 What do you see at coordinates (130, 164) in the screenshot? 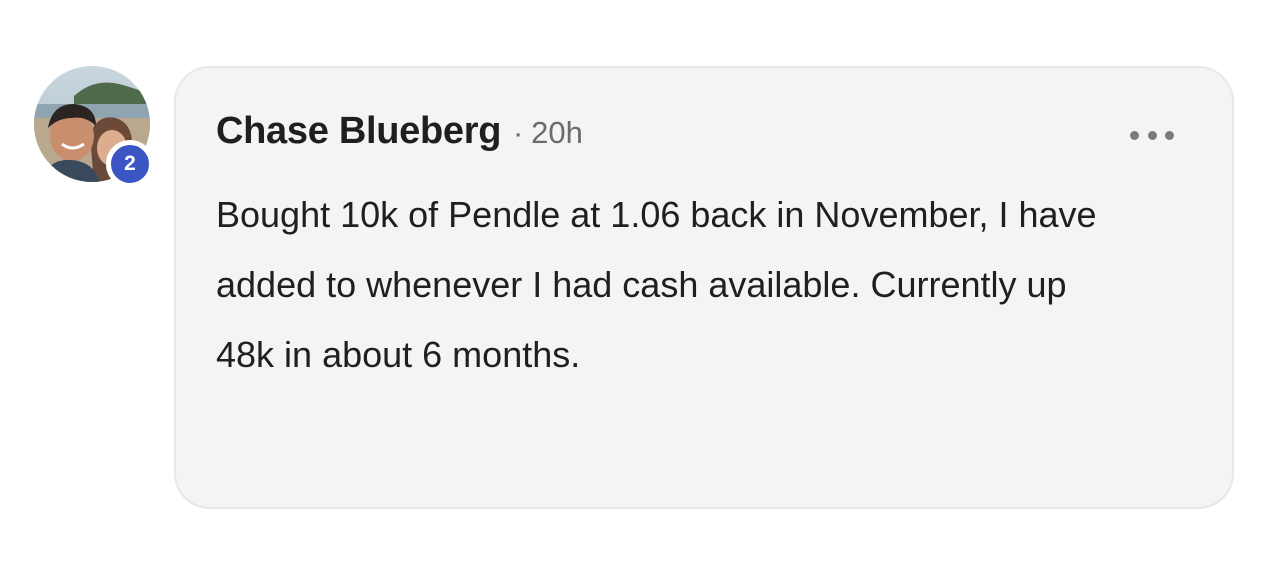
I see `notification-badge: 2` at bounding box center [130, 164].